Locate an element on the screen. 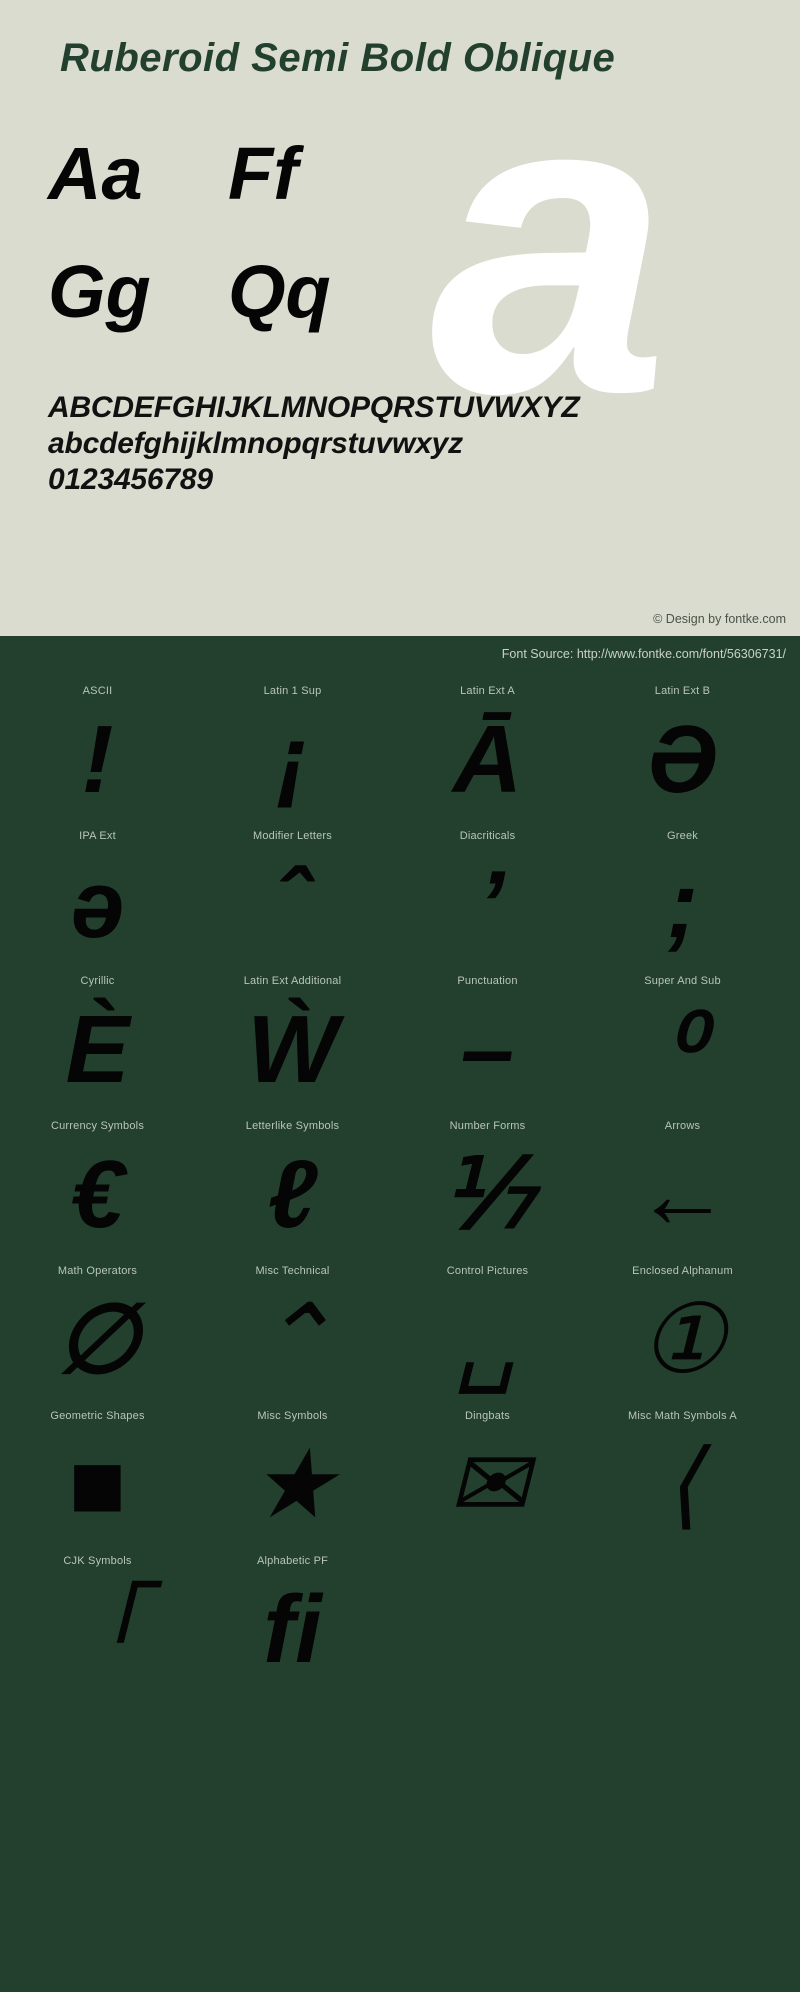  unicode-block-cell: Super And Sub ⁰ is located at coordinates (682, 1038).